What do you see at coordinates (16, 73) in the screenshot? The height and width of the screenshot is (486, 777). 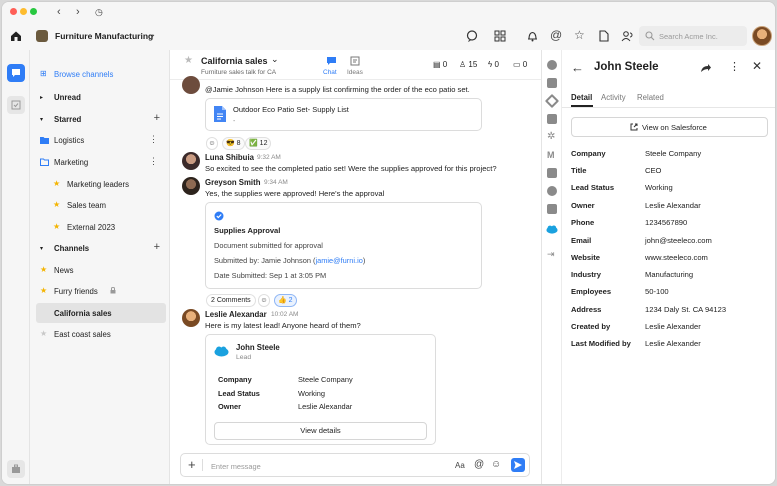 I see `rail-chat-button` at bounding box center [16, 73].